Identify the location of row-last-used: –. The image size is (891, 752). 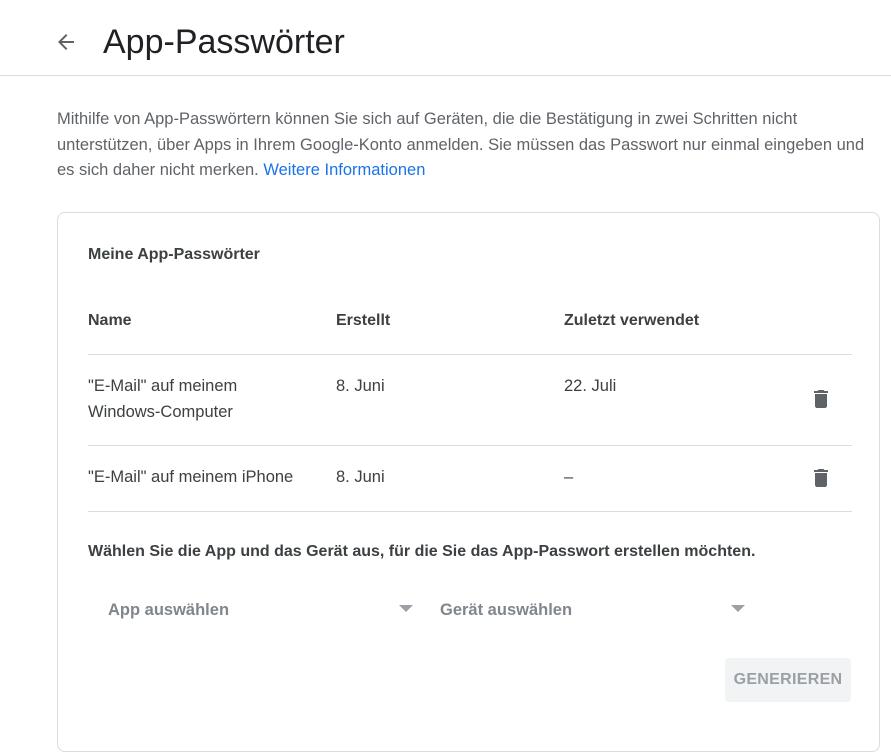
(569, 477).